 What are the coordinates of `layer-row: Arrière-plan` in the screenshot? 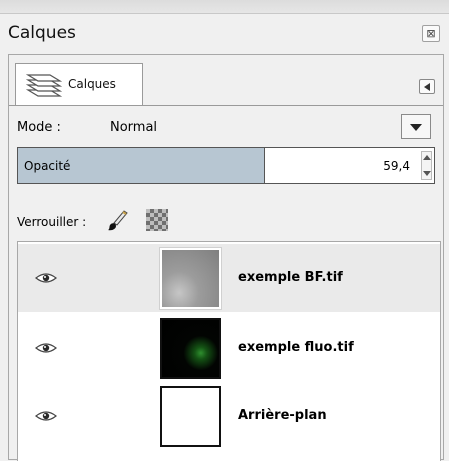 It's located at (229, 416).